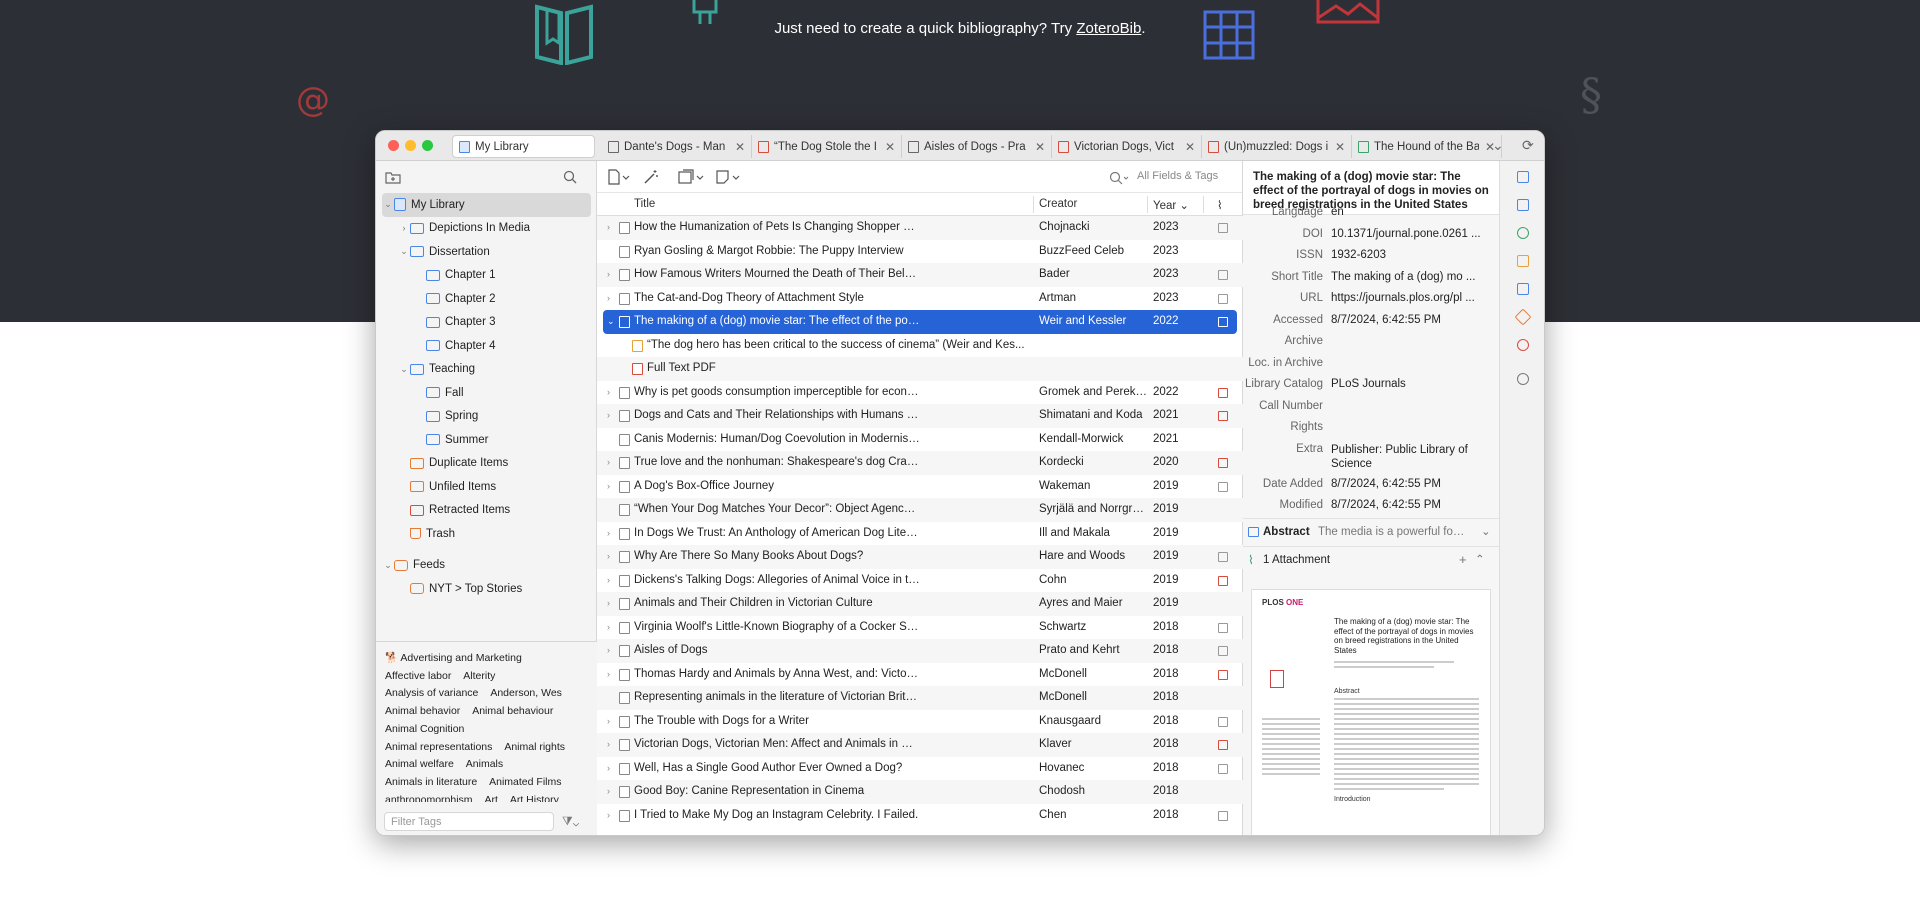 This screenshot has width=1920, height=900. Describe the element at coordinates (1427, 146) in the screenshot. I see `tab-hound-of-the-baskervilles: The Hound of the Ba ✕` at that location.